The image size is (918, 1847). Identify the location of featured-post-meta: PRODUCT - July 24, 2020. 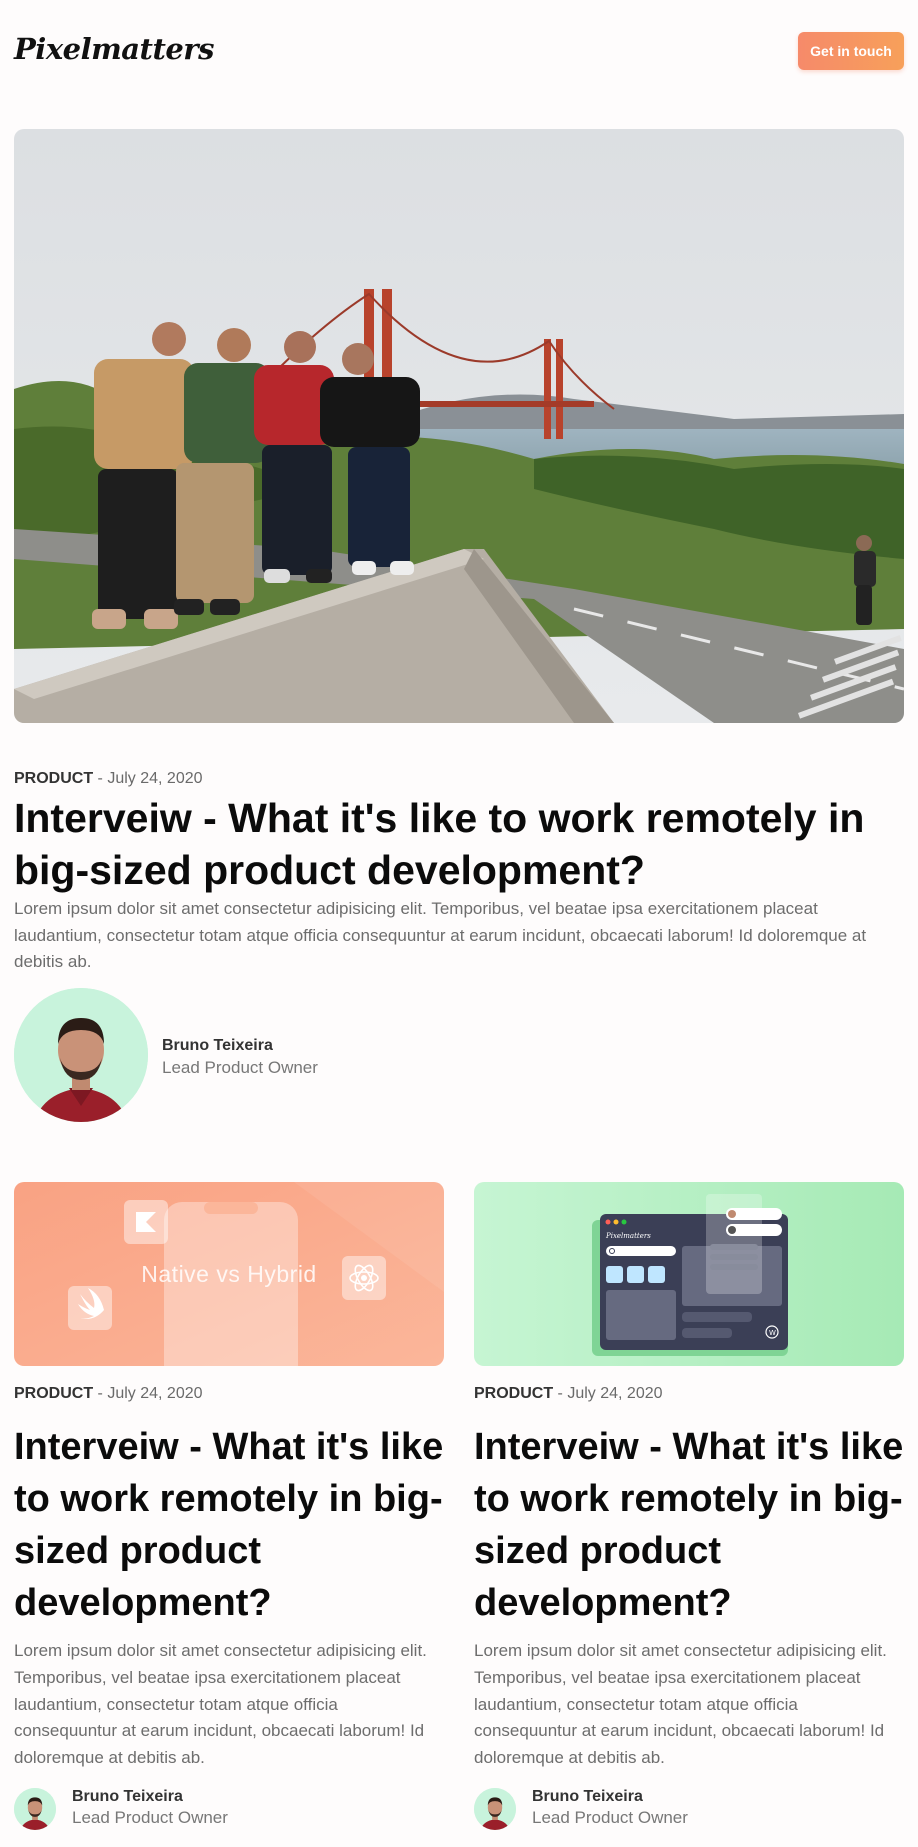
(108, 779).